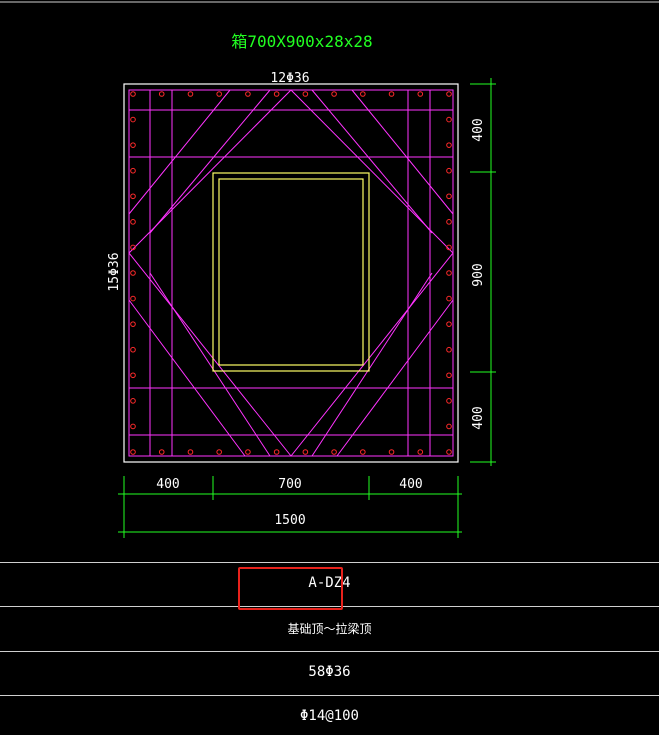  I want to click on stirrups-cell: Φ14@100, so click(329, 716).